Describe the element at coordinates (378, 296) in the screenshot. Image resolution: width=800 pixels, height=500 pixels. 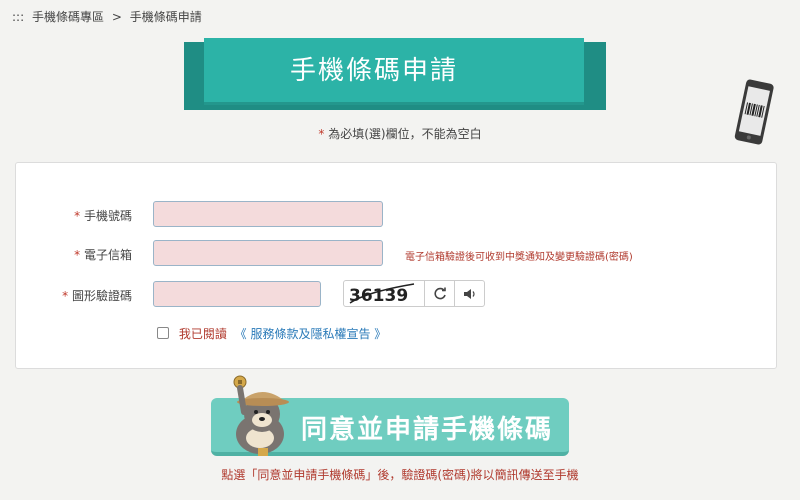
I see `captcha-image-text: 36139` at that location.